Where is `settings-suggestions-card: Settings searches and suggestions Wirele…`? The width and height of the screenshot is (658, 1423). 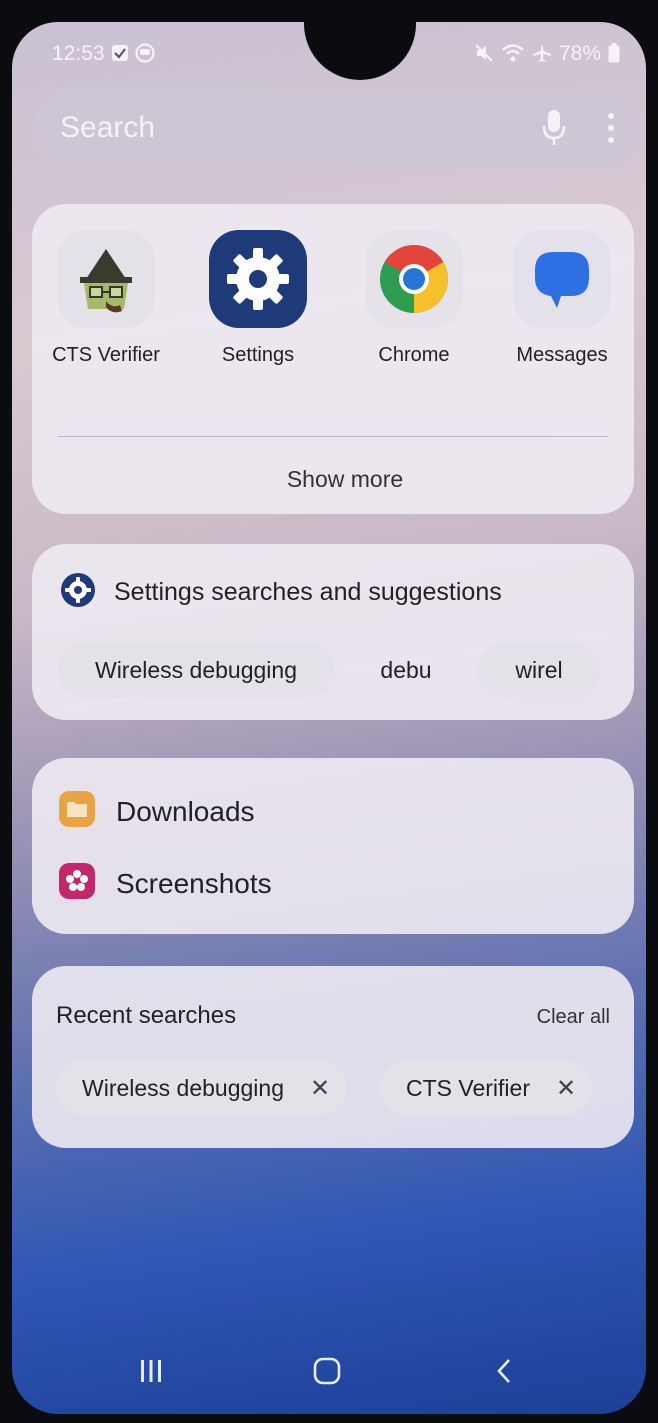 settings-suggestions-card: Settings searches and suggestions Wirele… is located at coordinates (333, 632).